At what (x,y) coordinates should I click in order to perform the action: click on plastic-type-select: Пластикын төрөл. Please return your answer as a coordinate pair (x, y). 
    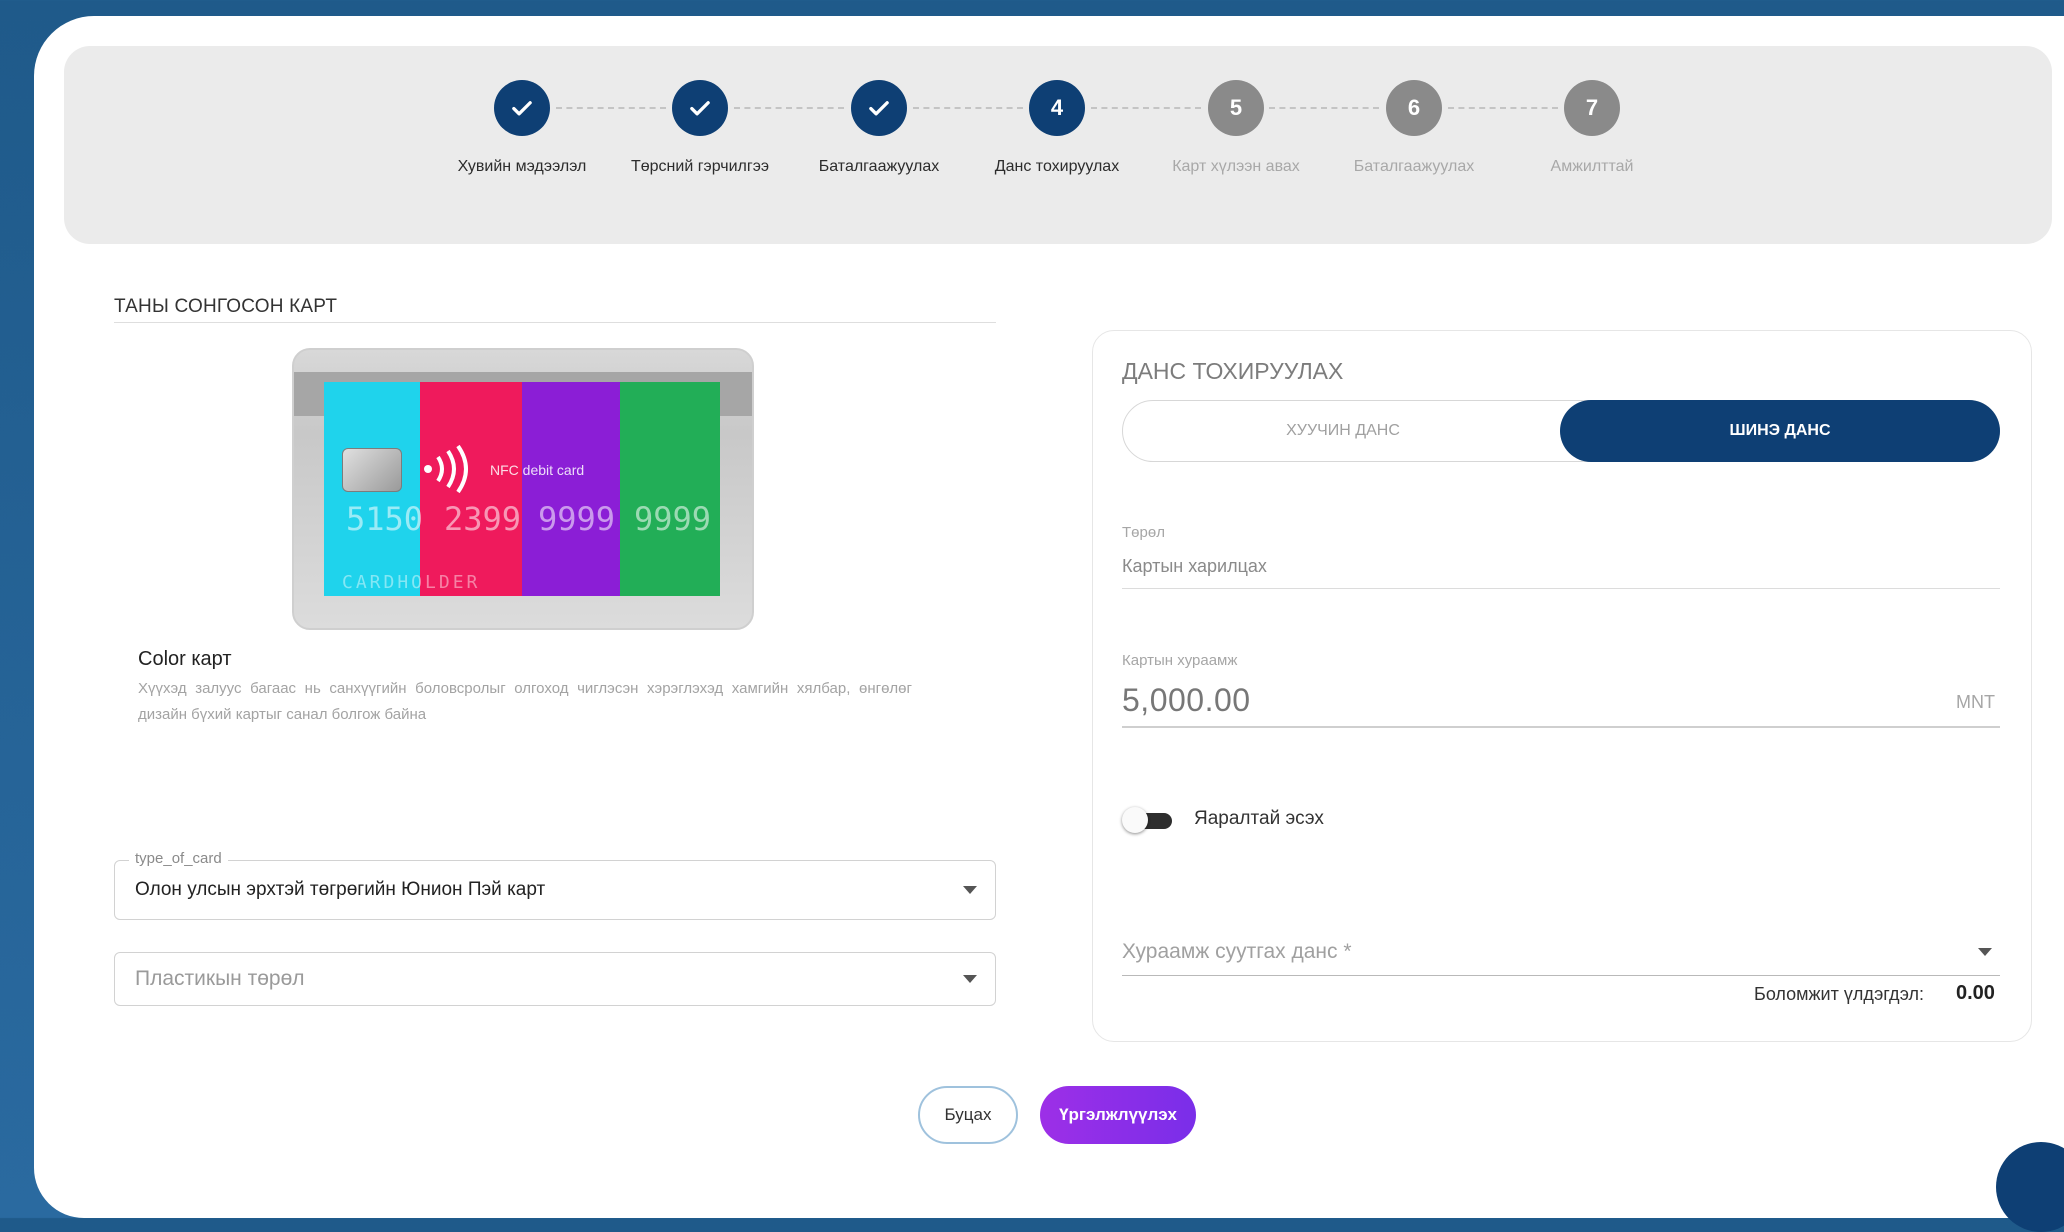
    Looking at the image, I should click on (555, 979).